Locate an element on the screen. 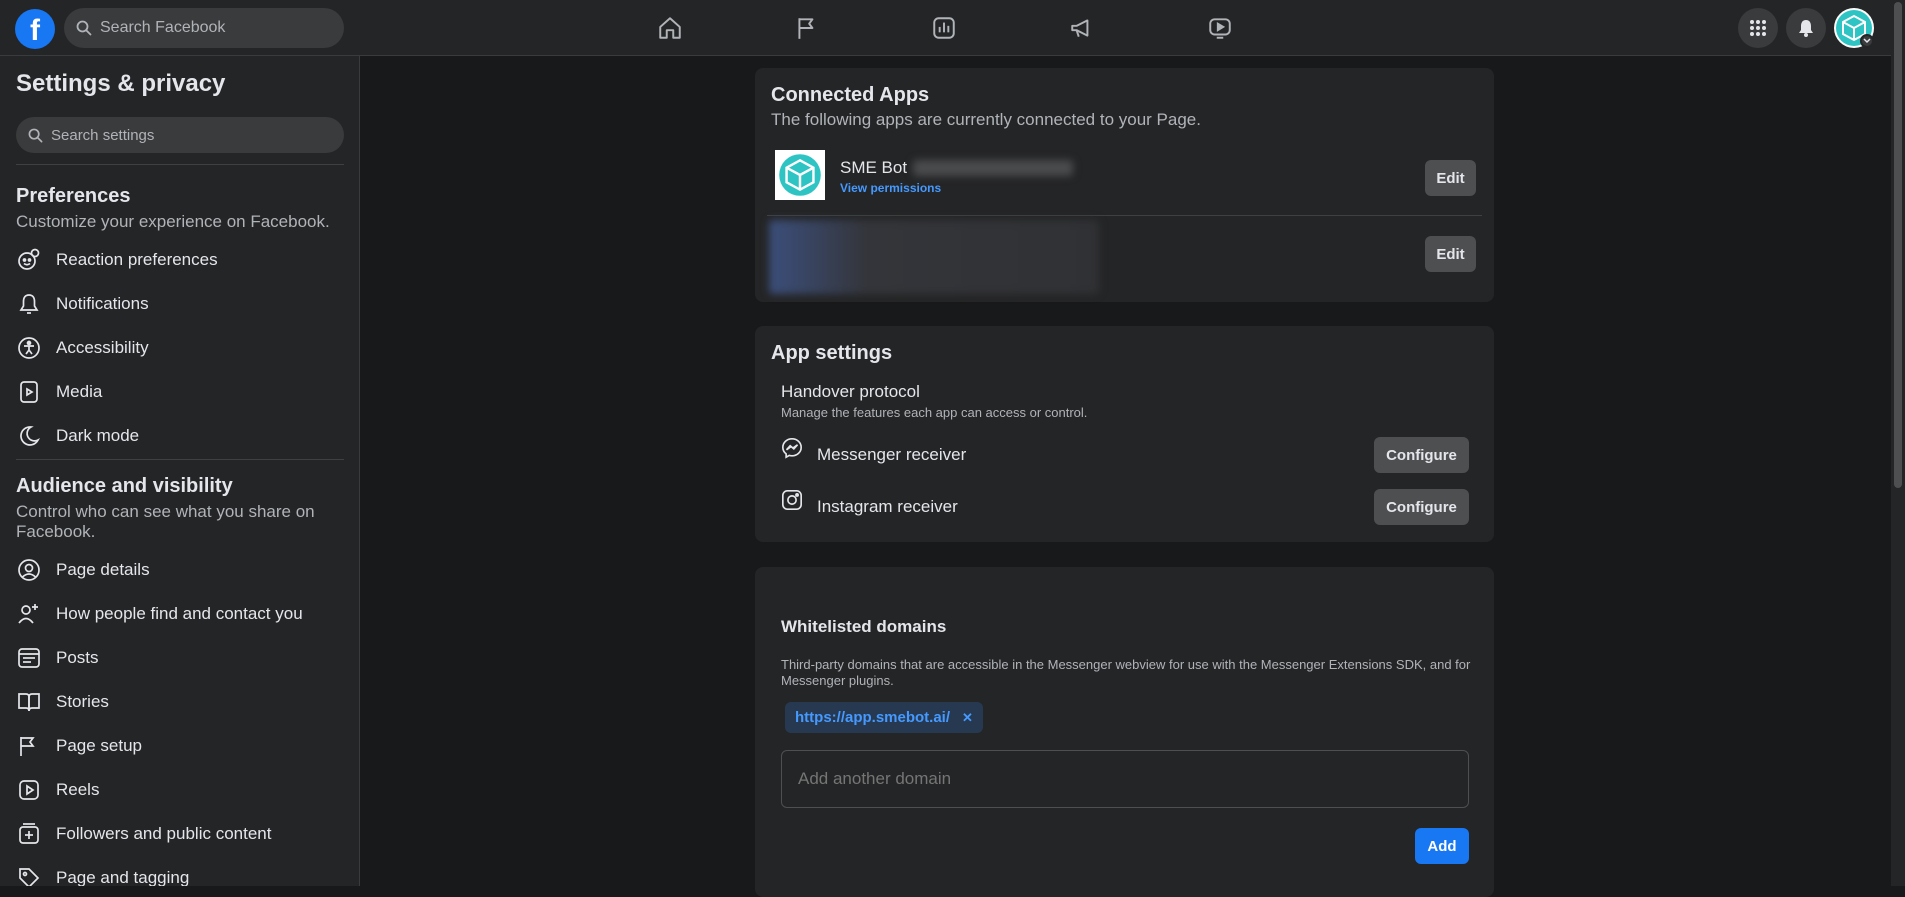 This screenshot has height=897, width=1905. video-nav-button is located at coordinates (1220, 28).